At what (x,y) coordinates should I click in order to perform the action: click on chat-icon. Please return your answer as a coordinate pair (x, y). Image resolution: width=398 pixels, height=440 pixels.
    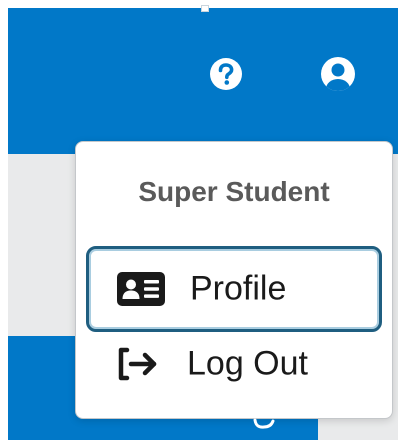
    Looking at the image, I should click on (264, 423).